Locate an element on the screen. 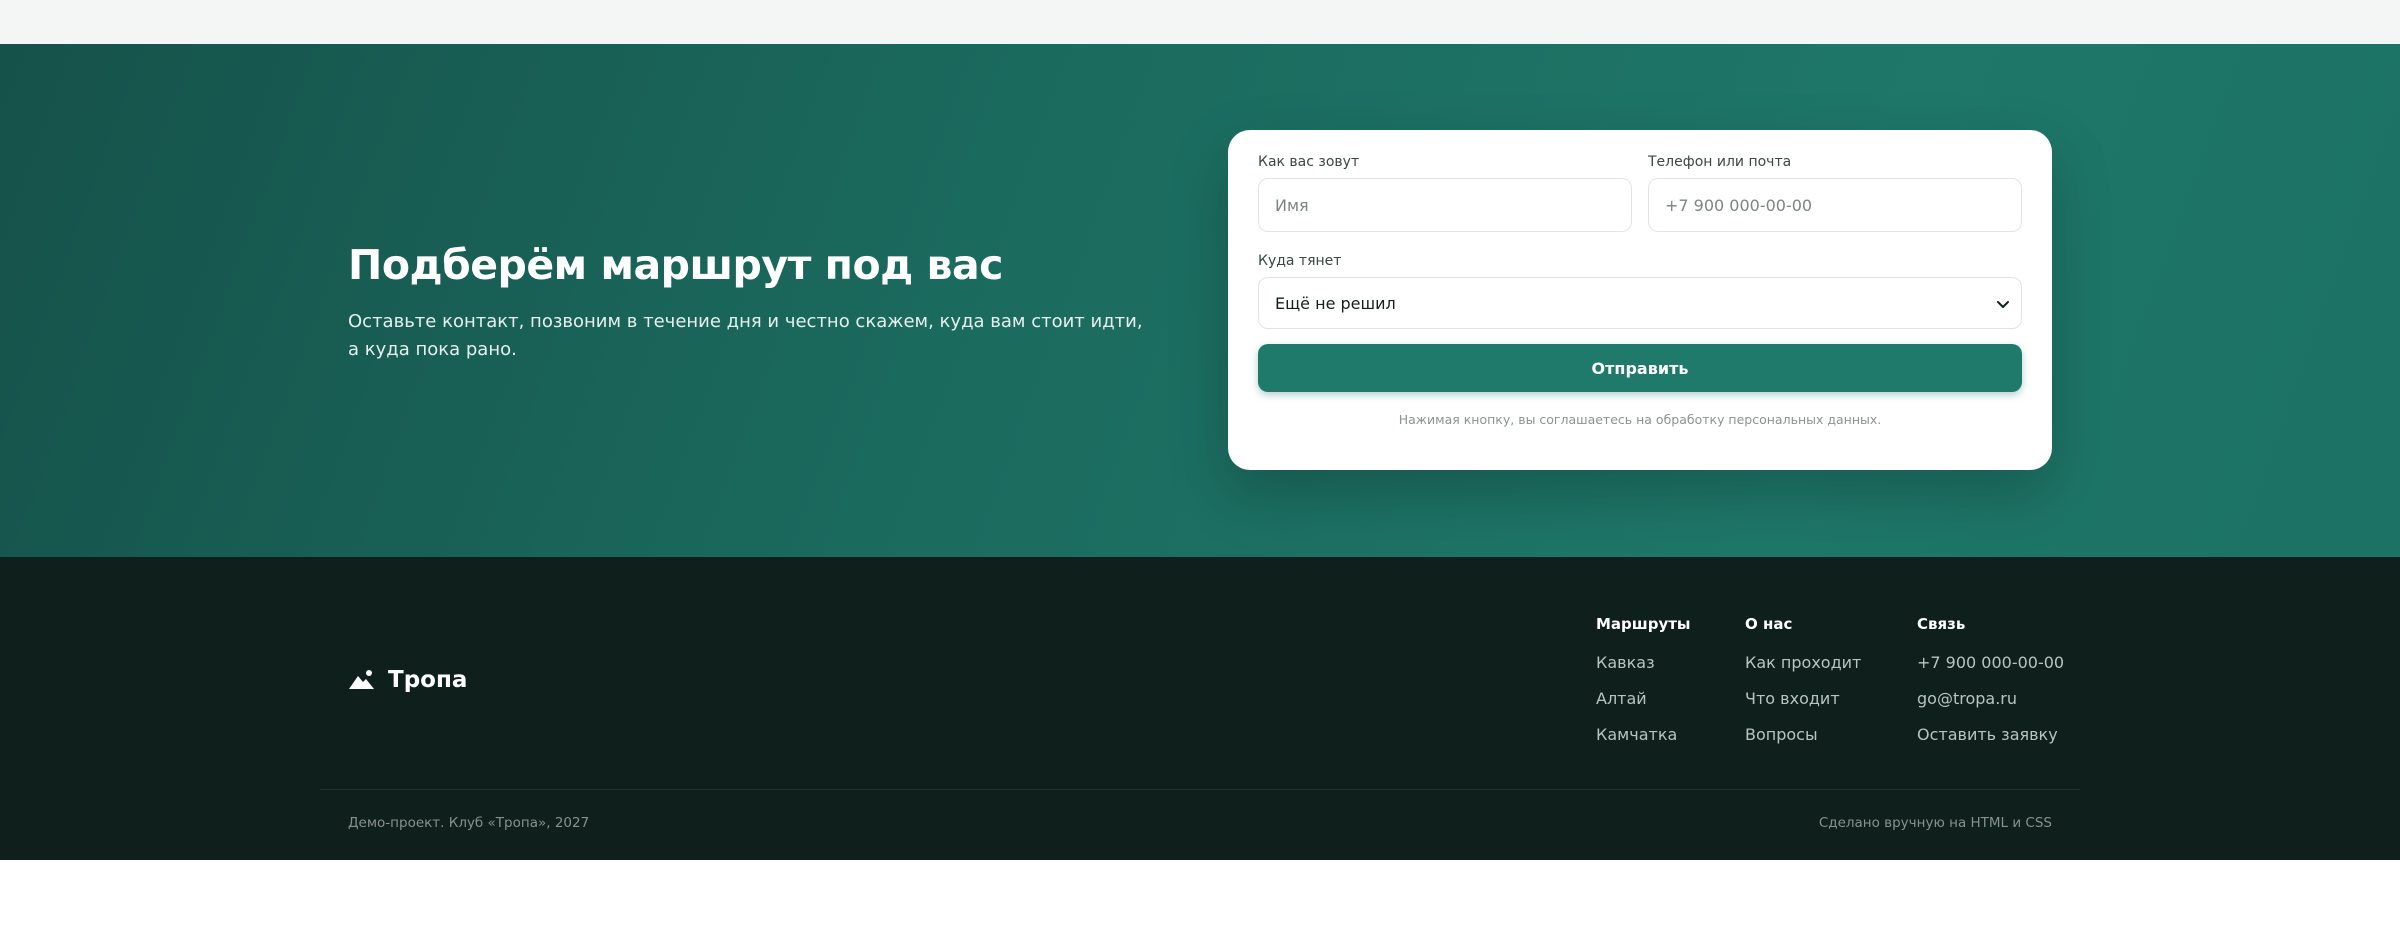 This screenshot has width=2400, height=940. brand-name: Тропа is located at coordinates (428, 680).